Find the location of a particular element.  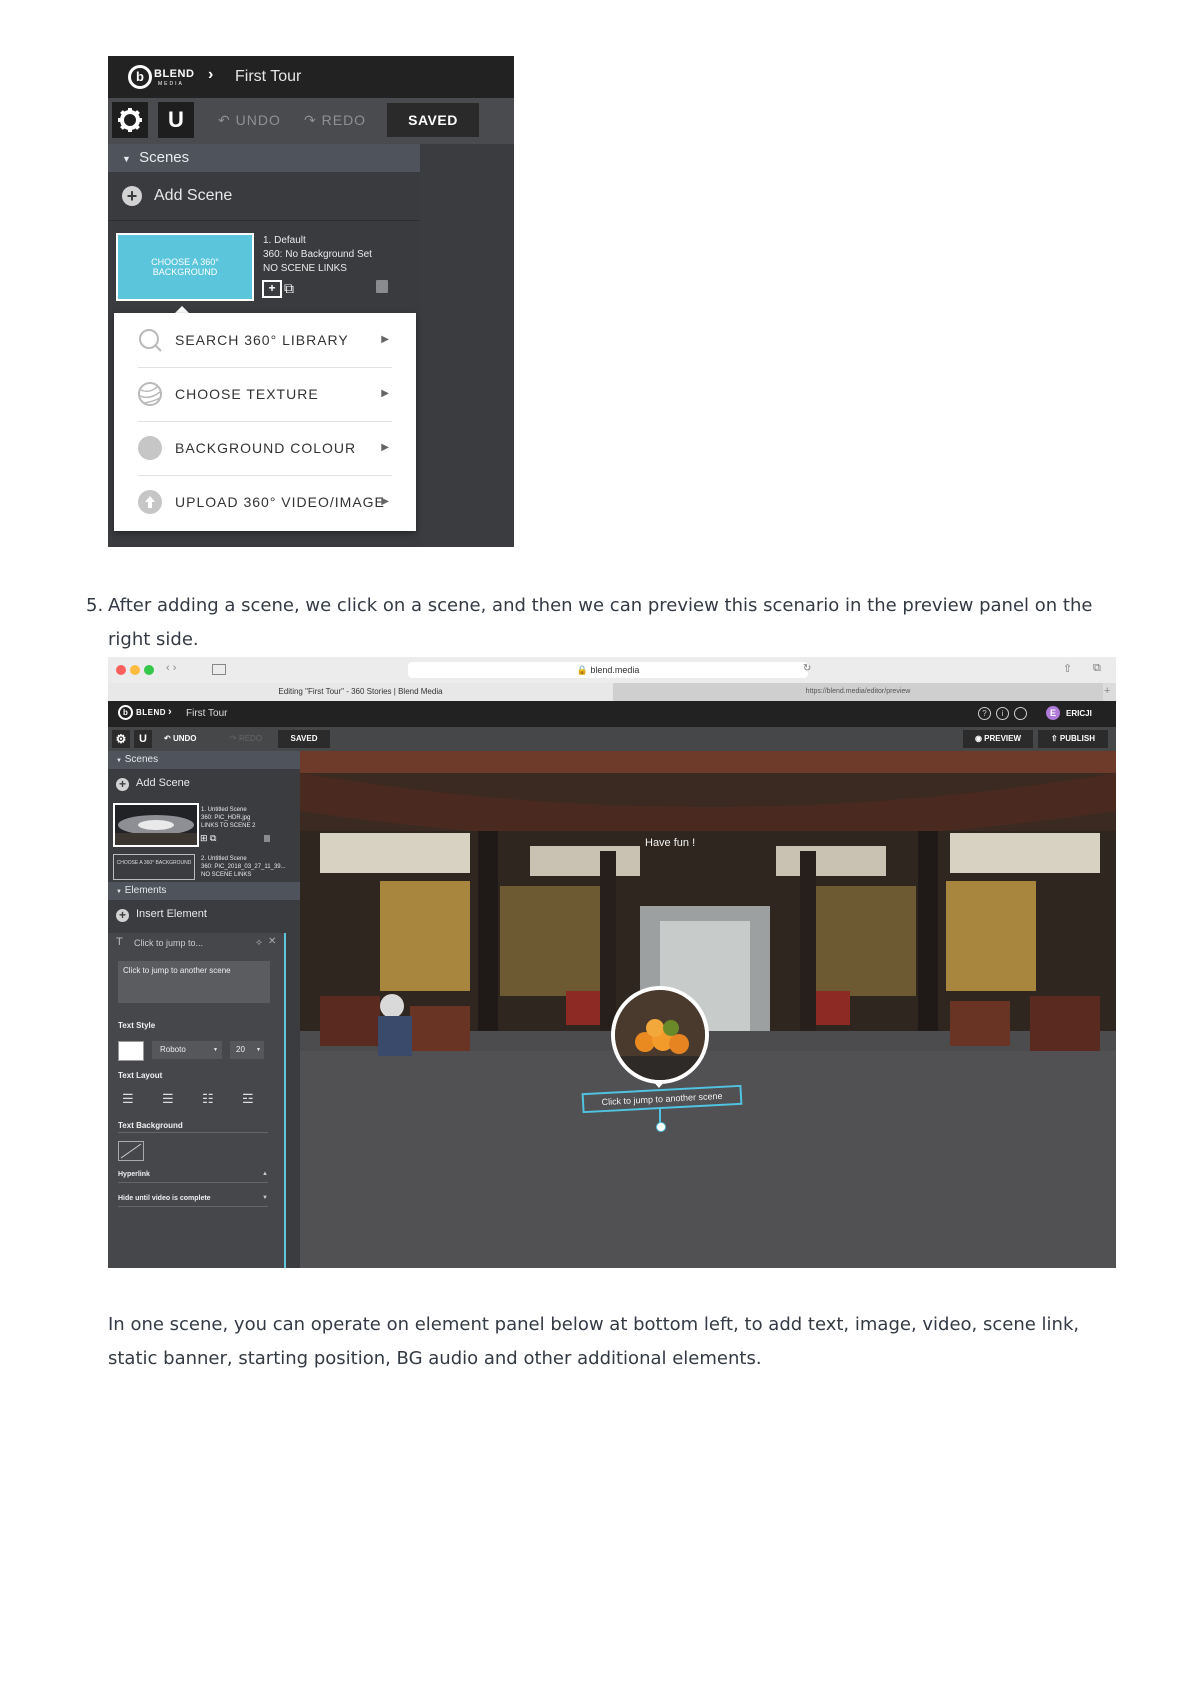

close-icon: ✕ is located at coordinates (272, 941).